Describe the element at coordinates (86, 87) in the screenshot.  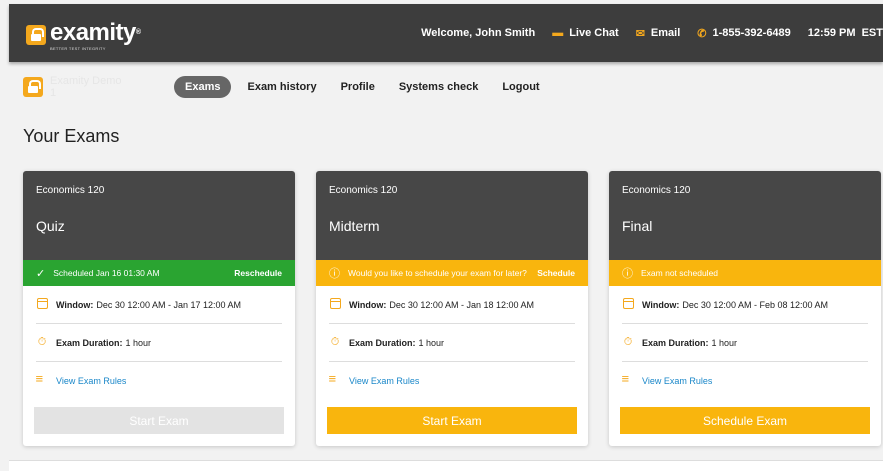
I see `nav-brand: Examity Demo 1` at that location.